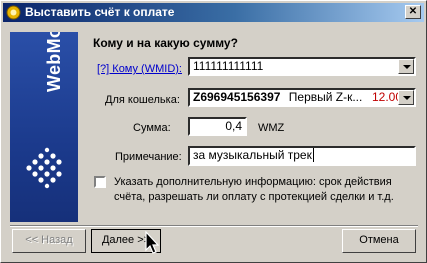 The width and height of the screenshot is (427, 263). I want to click on window-title: Выставить счёт к оплате, so click(100, 12).